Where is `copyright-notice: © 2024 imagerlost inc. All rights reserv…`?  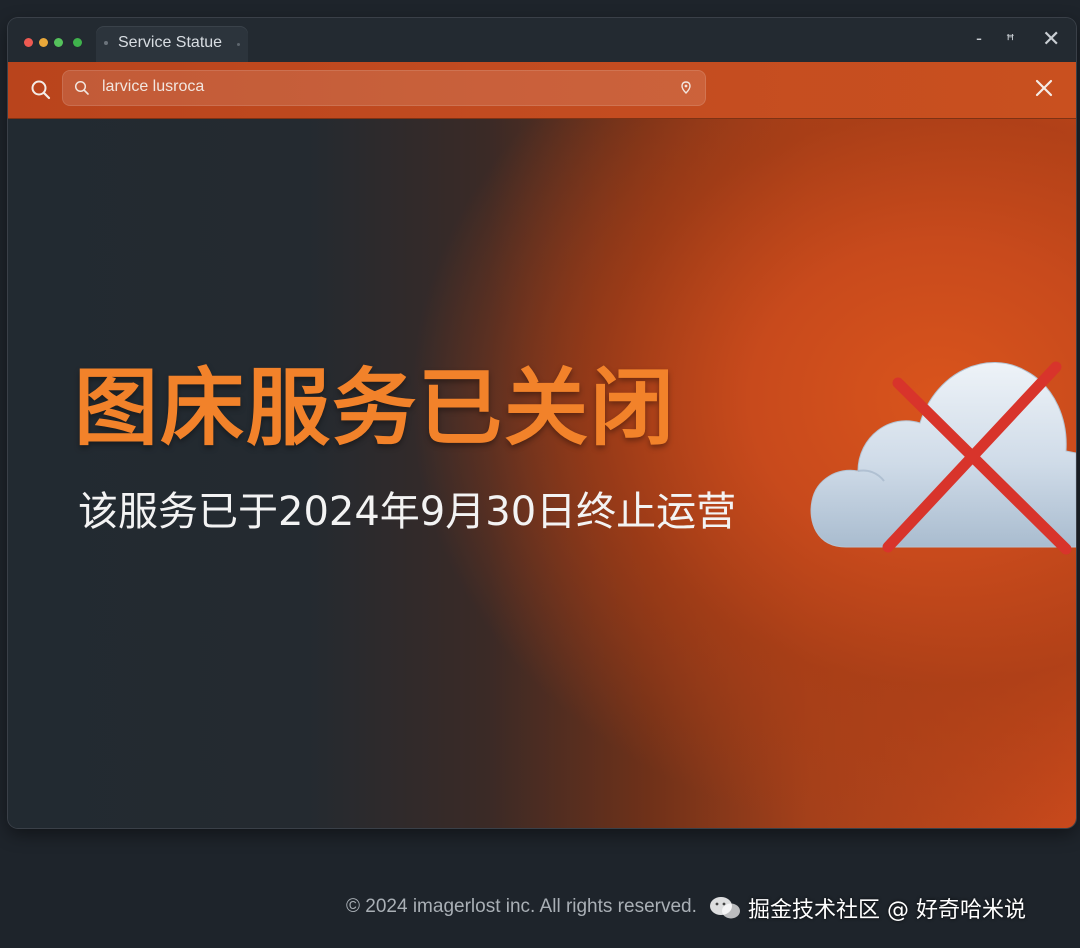 copyright-notice: © 2024 imagerlost inc. All rights reserv… is located at coordinates (521, 906).